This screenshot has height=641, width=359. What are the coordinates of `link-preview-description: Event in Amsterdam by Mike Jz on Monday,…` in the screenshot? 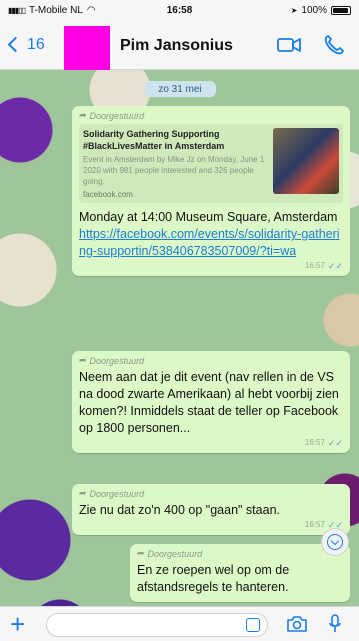 It's located at (174, 170).